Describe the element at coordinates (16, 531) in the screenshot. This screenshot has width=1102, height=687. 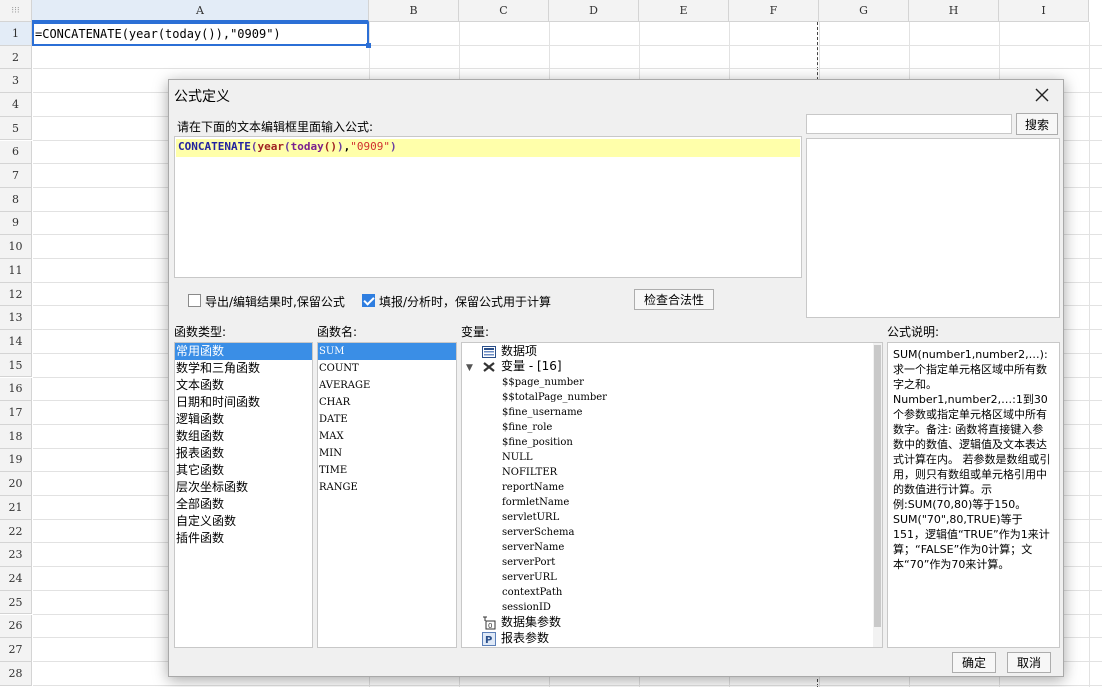
I see `row-header-22: 22` at that location.